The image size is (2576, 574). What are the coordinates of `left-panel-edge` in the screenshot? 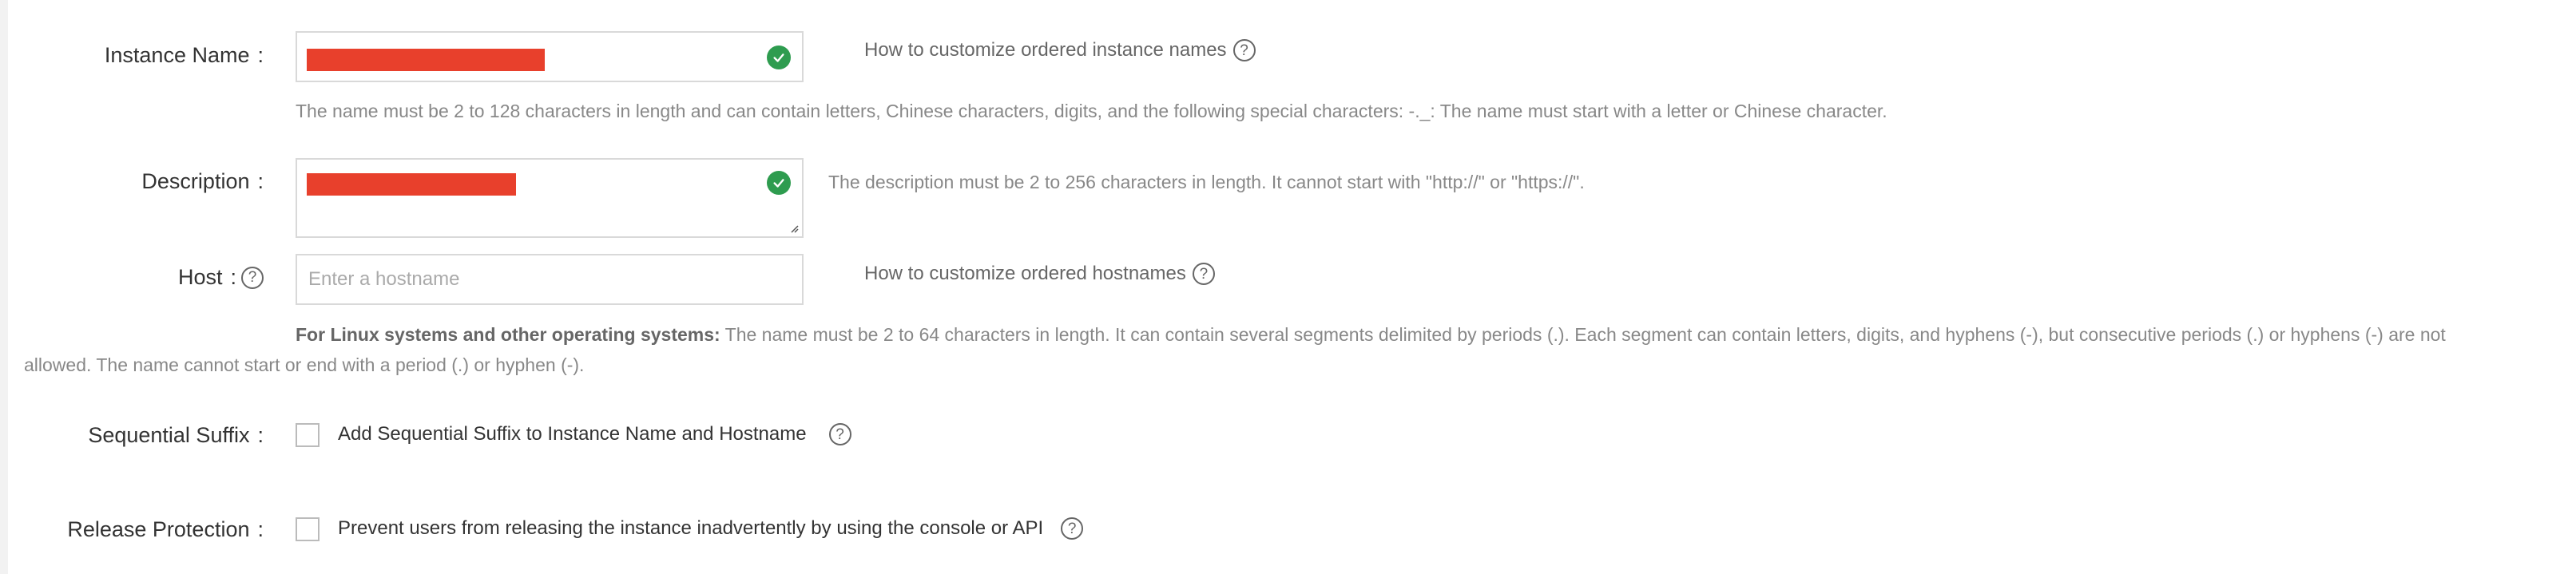 It's located at (4, 287).